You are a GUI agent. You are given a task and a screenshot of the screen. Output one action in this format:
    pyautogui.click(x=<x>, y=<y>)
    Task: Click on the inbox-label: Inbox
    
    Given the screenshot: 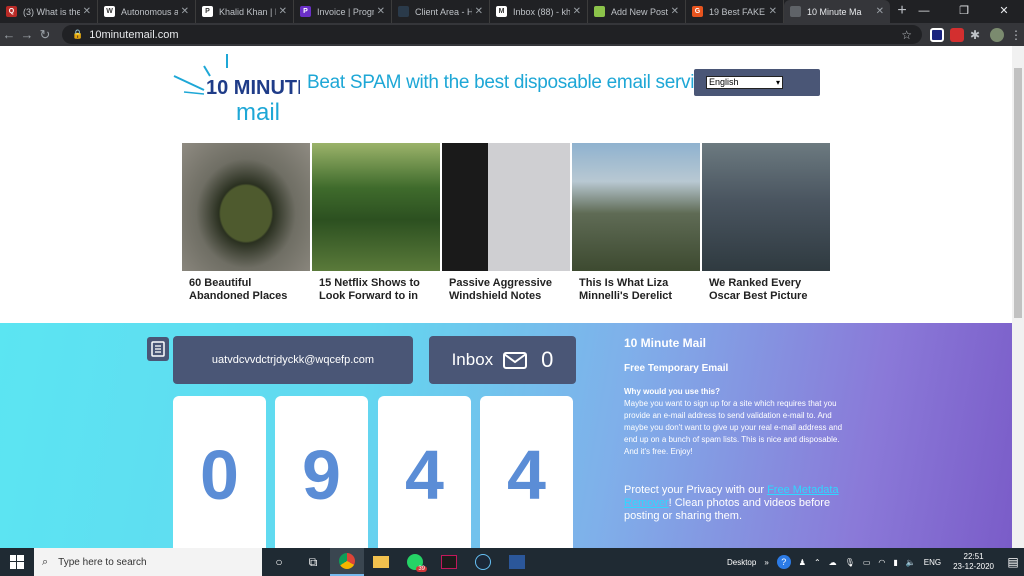 What is the action you would take?
    pyautogui.click(x=472, y=359)
    